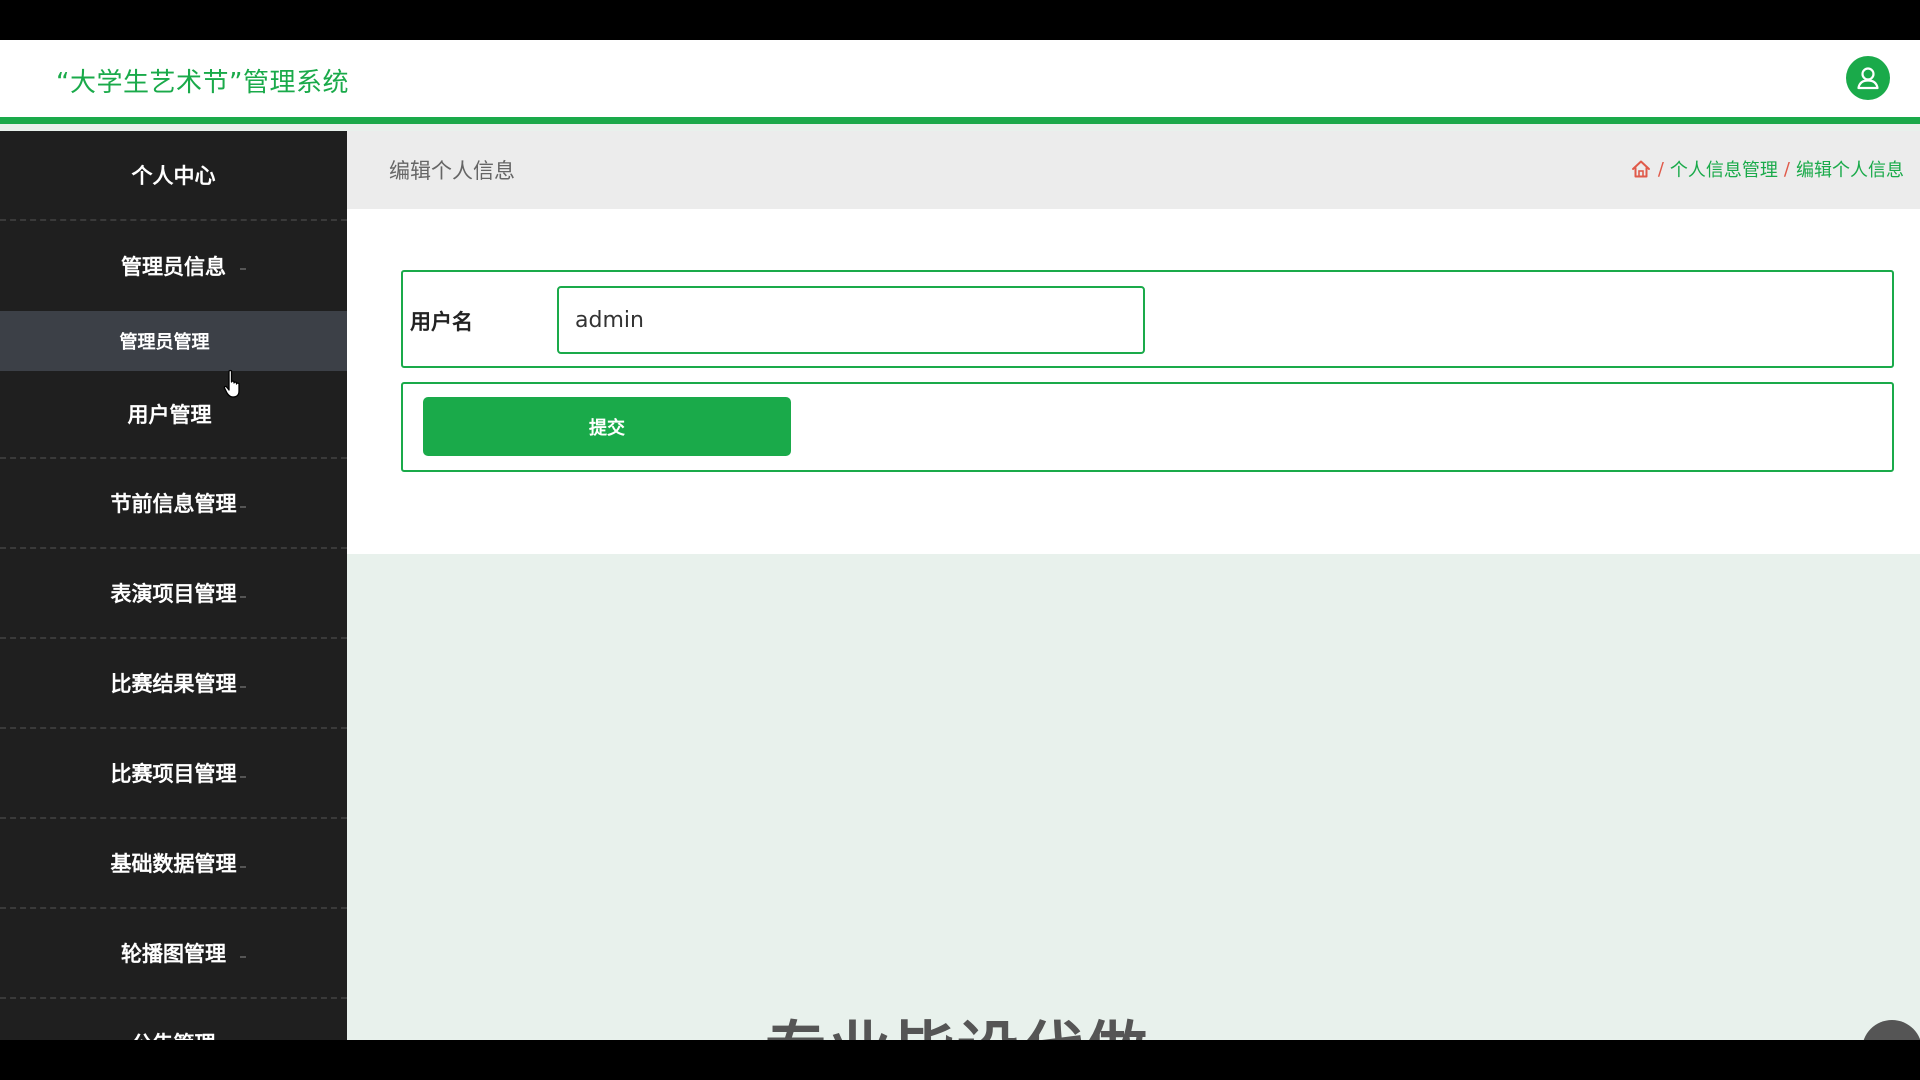 Image resolution: width=1920 pixels, height=1080 pixels. Describe the element at coordinates (1641, 169) in the screenshot. I see `home-icon` at that location.